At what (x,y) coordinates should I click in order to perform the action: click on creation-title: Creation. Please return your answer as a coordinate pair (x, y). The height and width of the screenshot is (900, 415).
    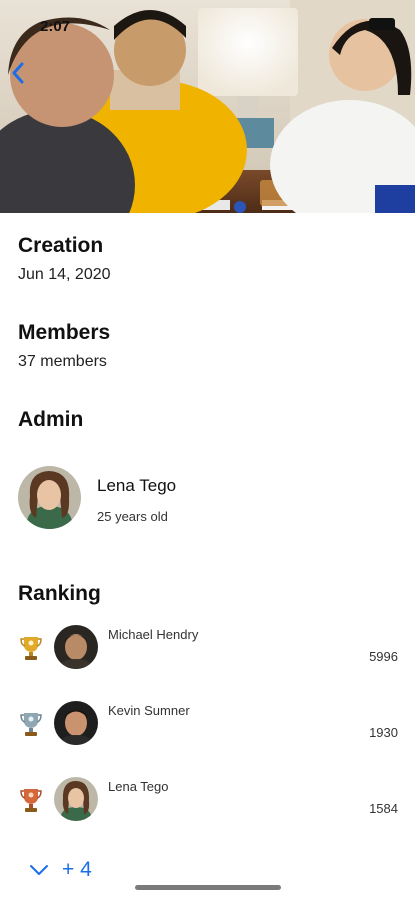
    Looking at the image, I should click on (61, 245).